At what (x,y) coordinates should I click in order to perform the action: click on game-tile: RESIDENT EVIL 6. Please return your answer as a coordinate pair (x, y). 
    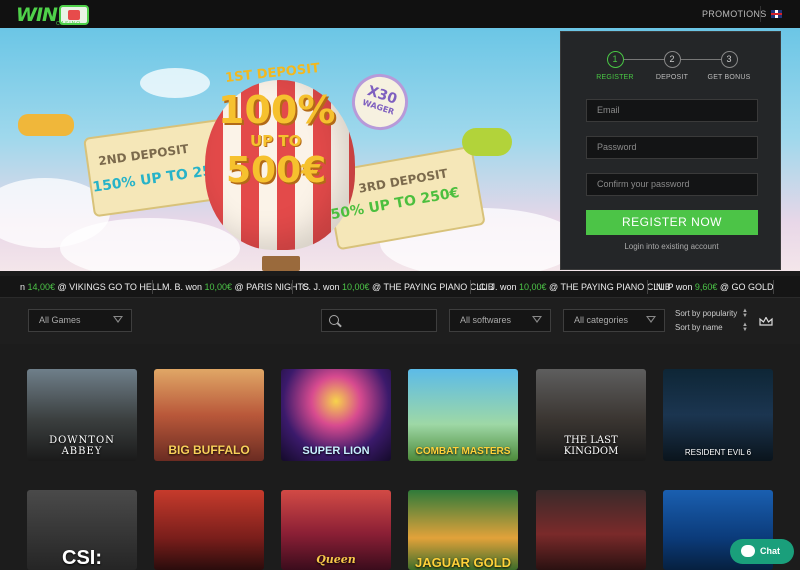
    Looking at the image, I should click on (718, 415).